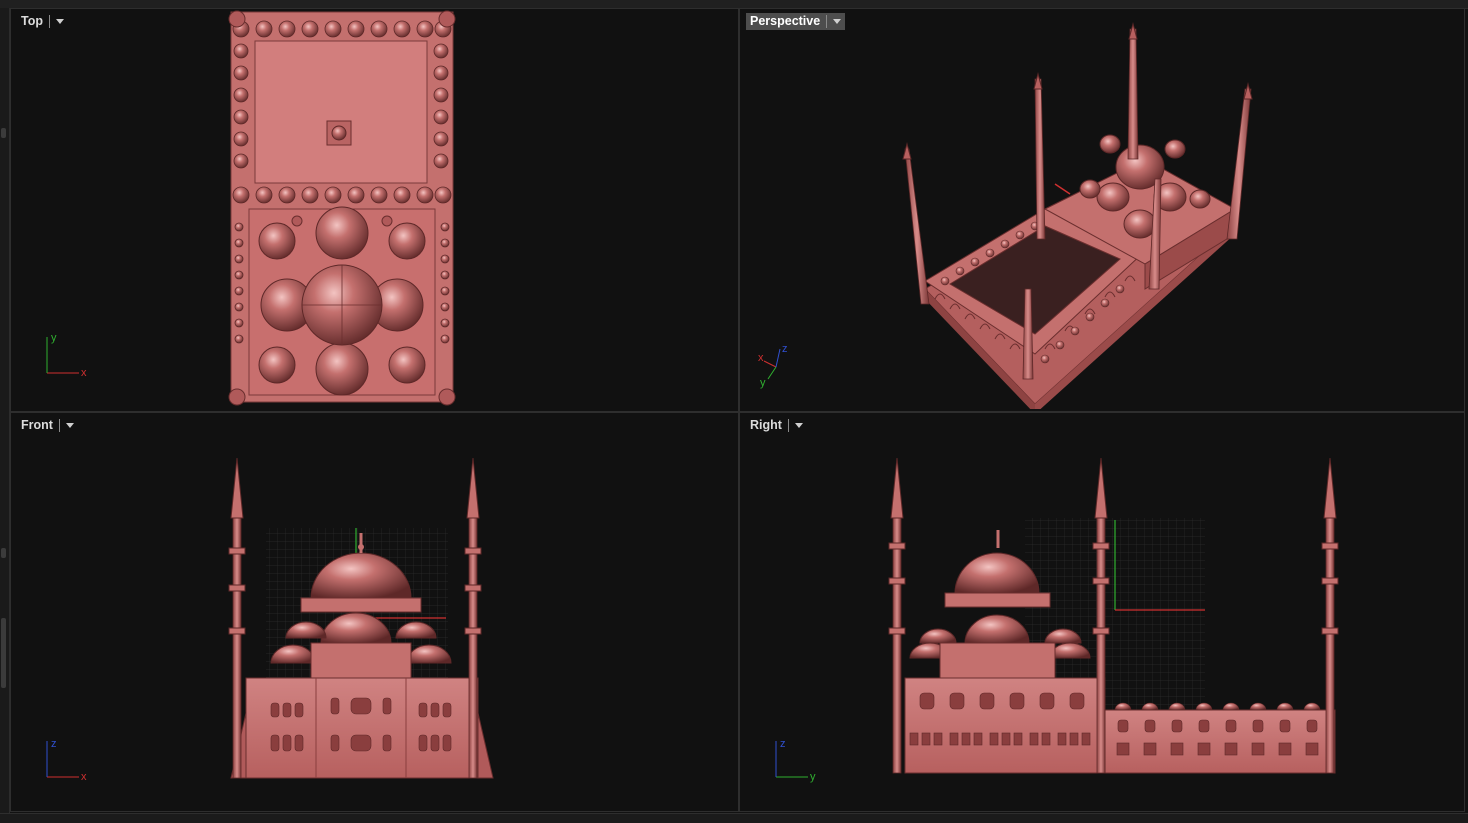 The width and height of the screenshot is (1468, 823). I want to click on axis-triad-right: z y, so click(795, 760).